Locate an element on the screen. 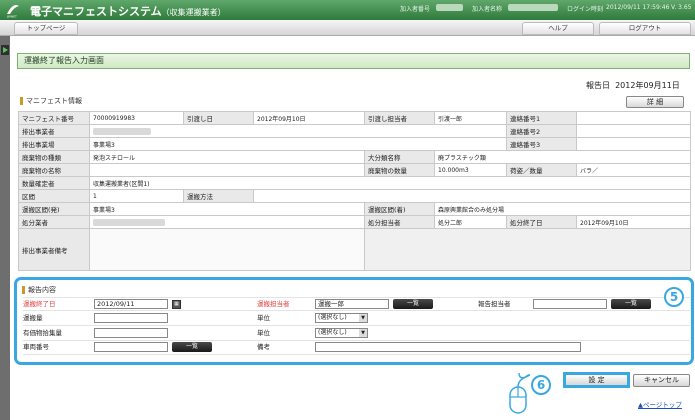 The width and height of the screenshot is (695, 420). cancel-button: キャンセル is located at coordinates (661, 380).